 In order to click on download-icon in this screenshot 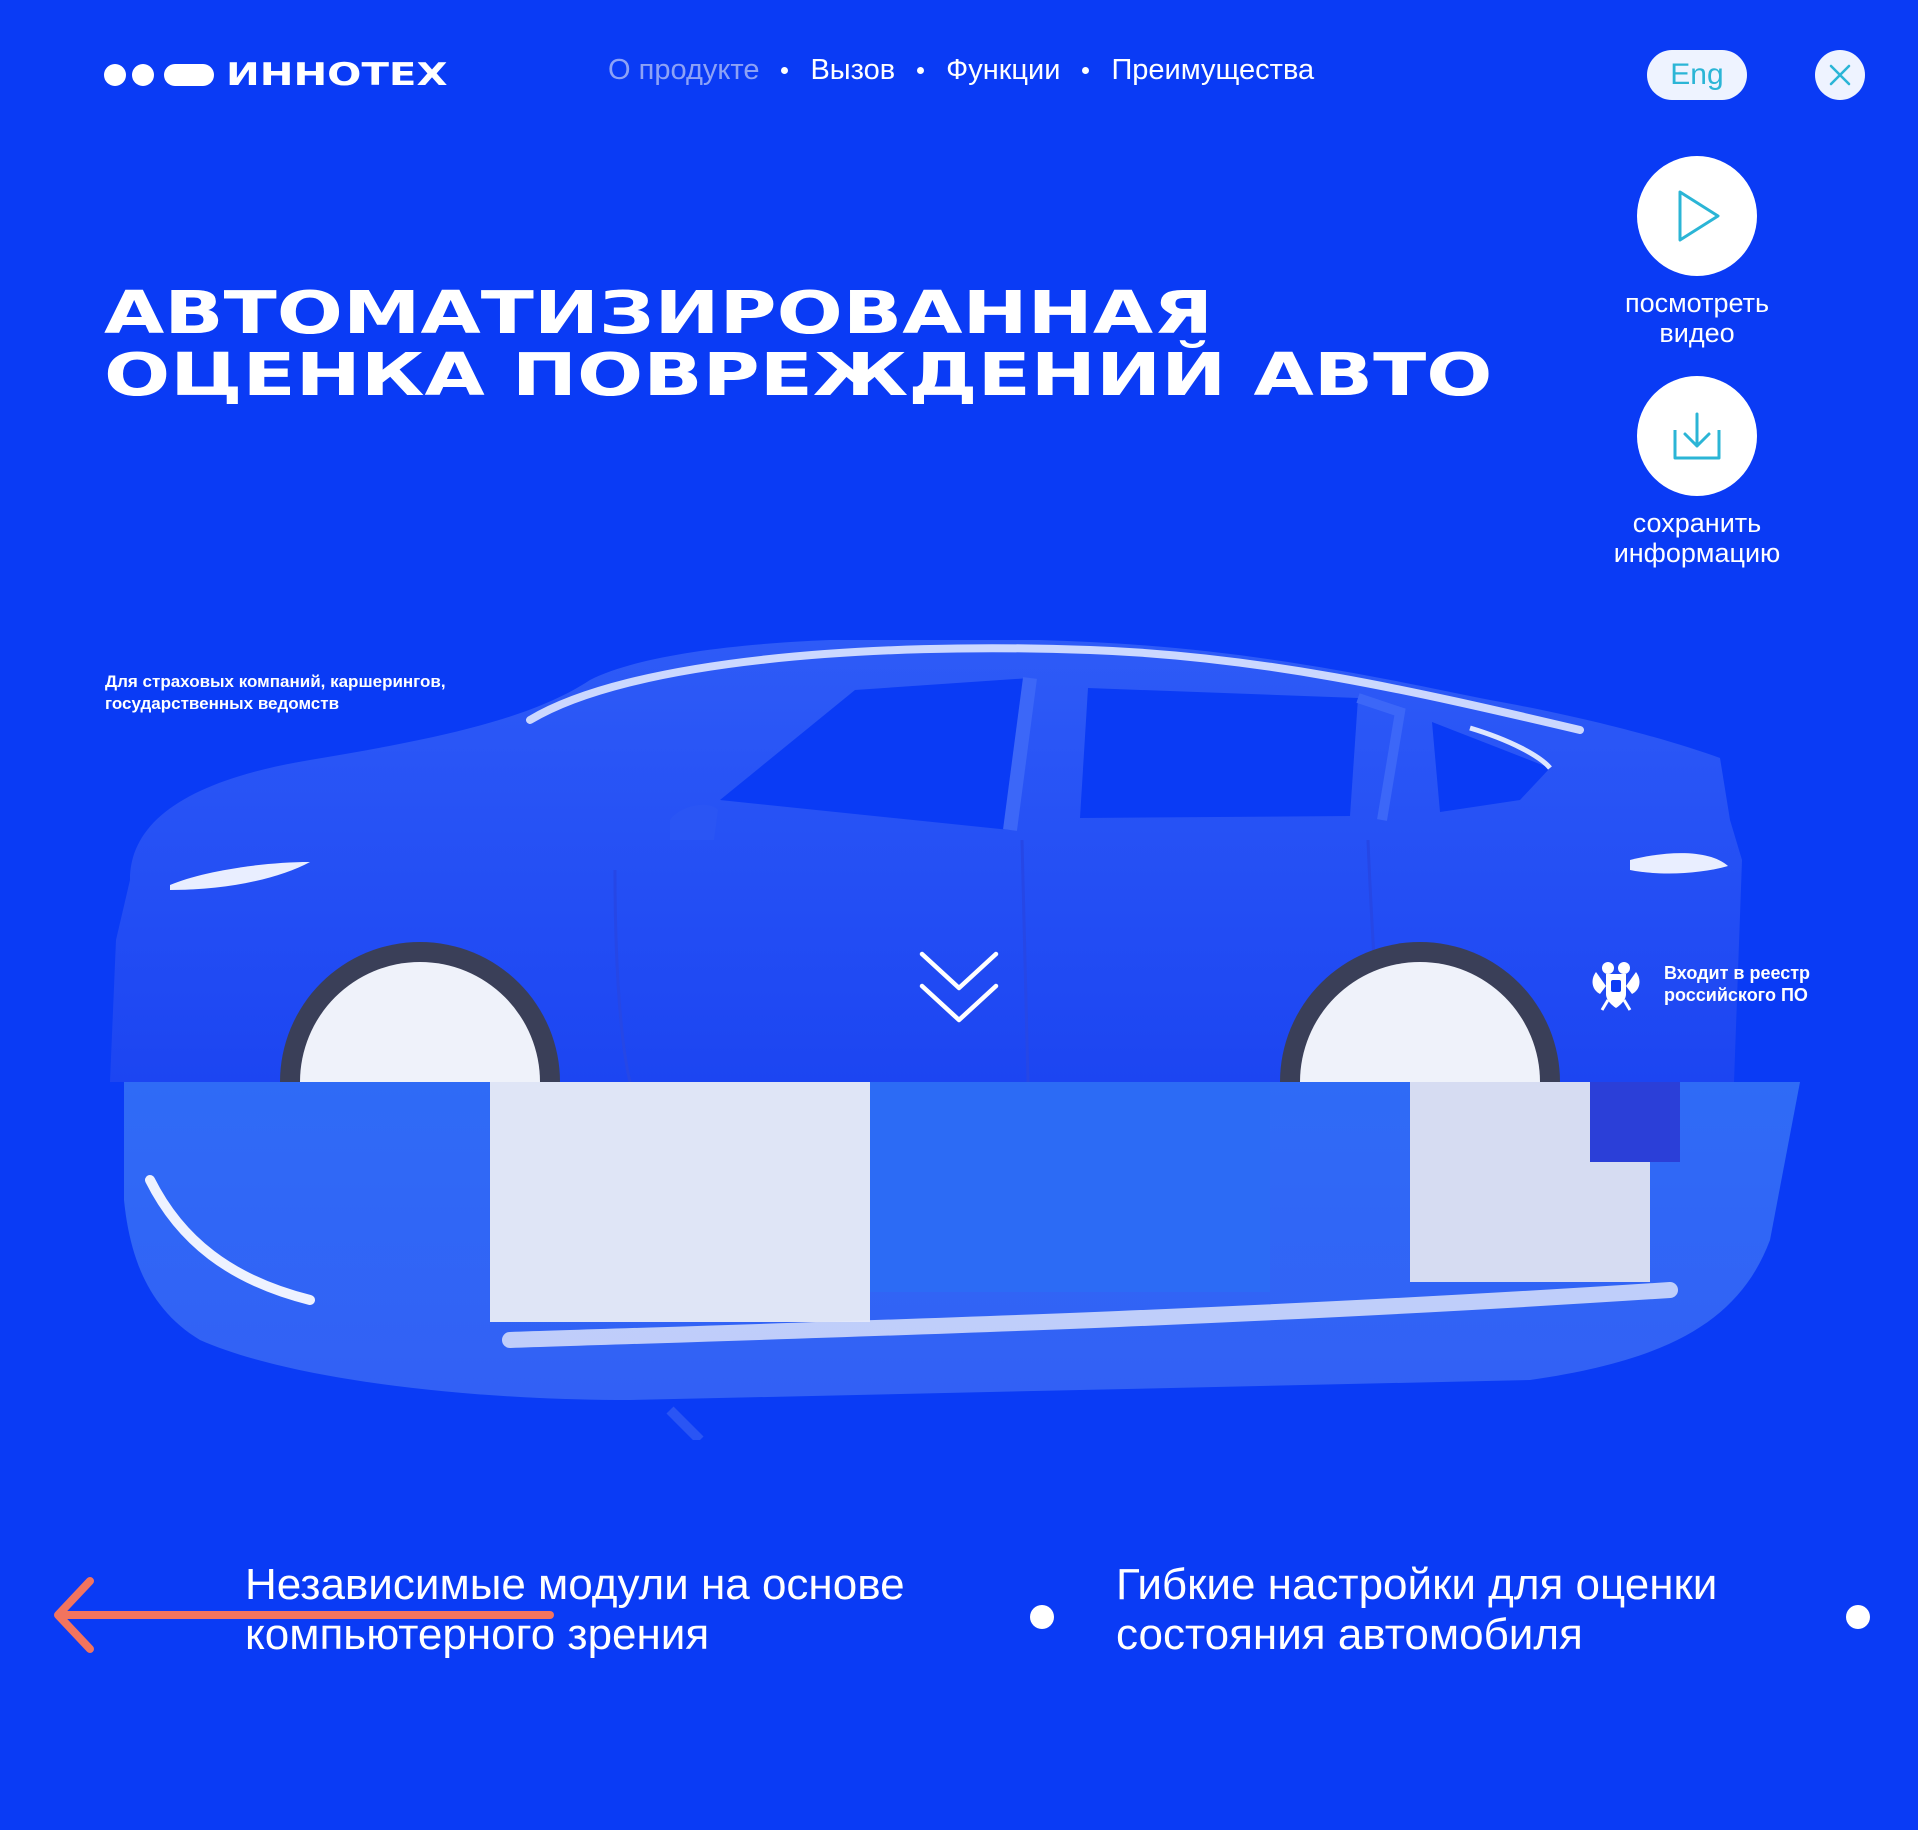, I will do `click(1697, 436)`.